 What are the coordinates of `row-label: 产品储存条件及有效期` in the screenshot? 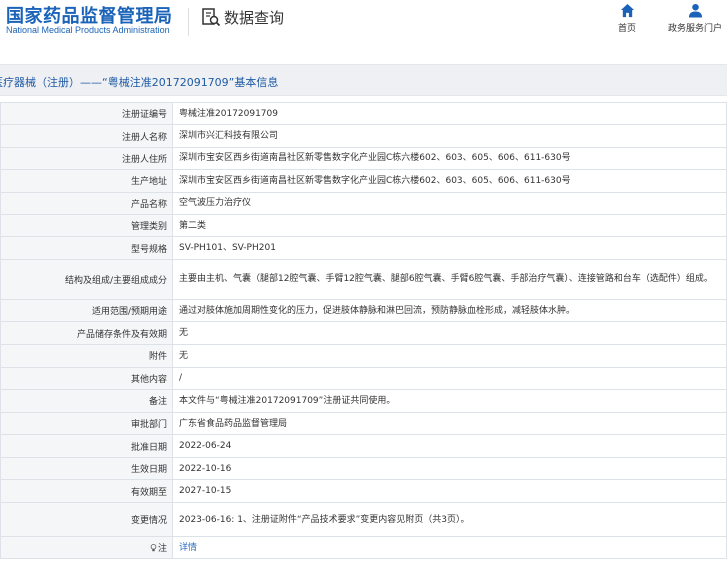 It's located at (86, 333).